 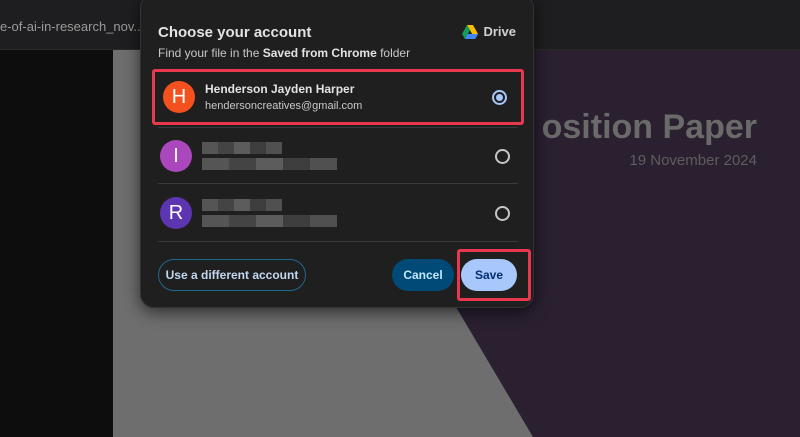 What do you see at coordinates (693, 160) in the screenshot?
I see `document-date: 19 November 2024` at bounding box center [693, 160].